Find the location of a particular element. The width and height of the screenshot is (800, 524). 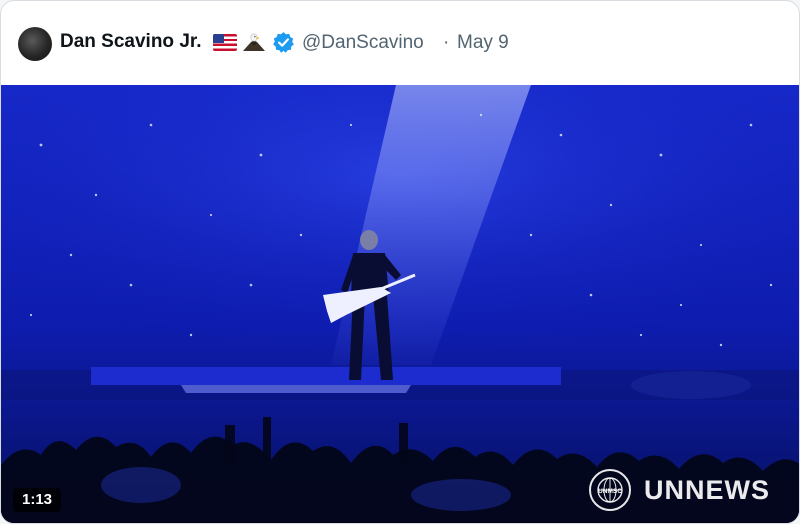

verified-badge-icon is located at coordinates (283, 42).